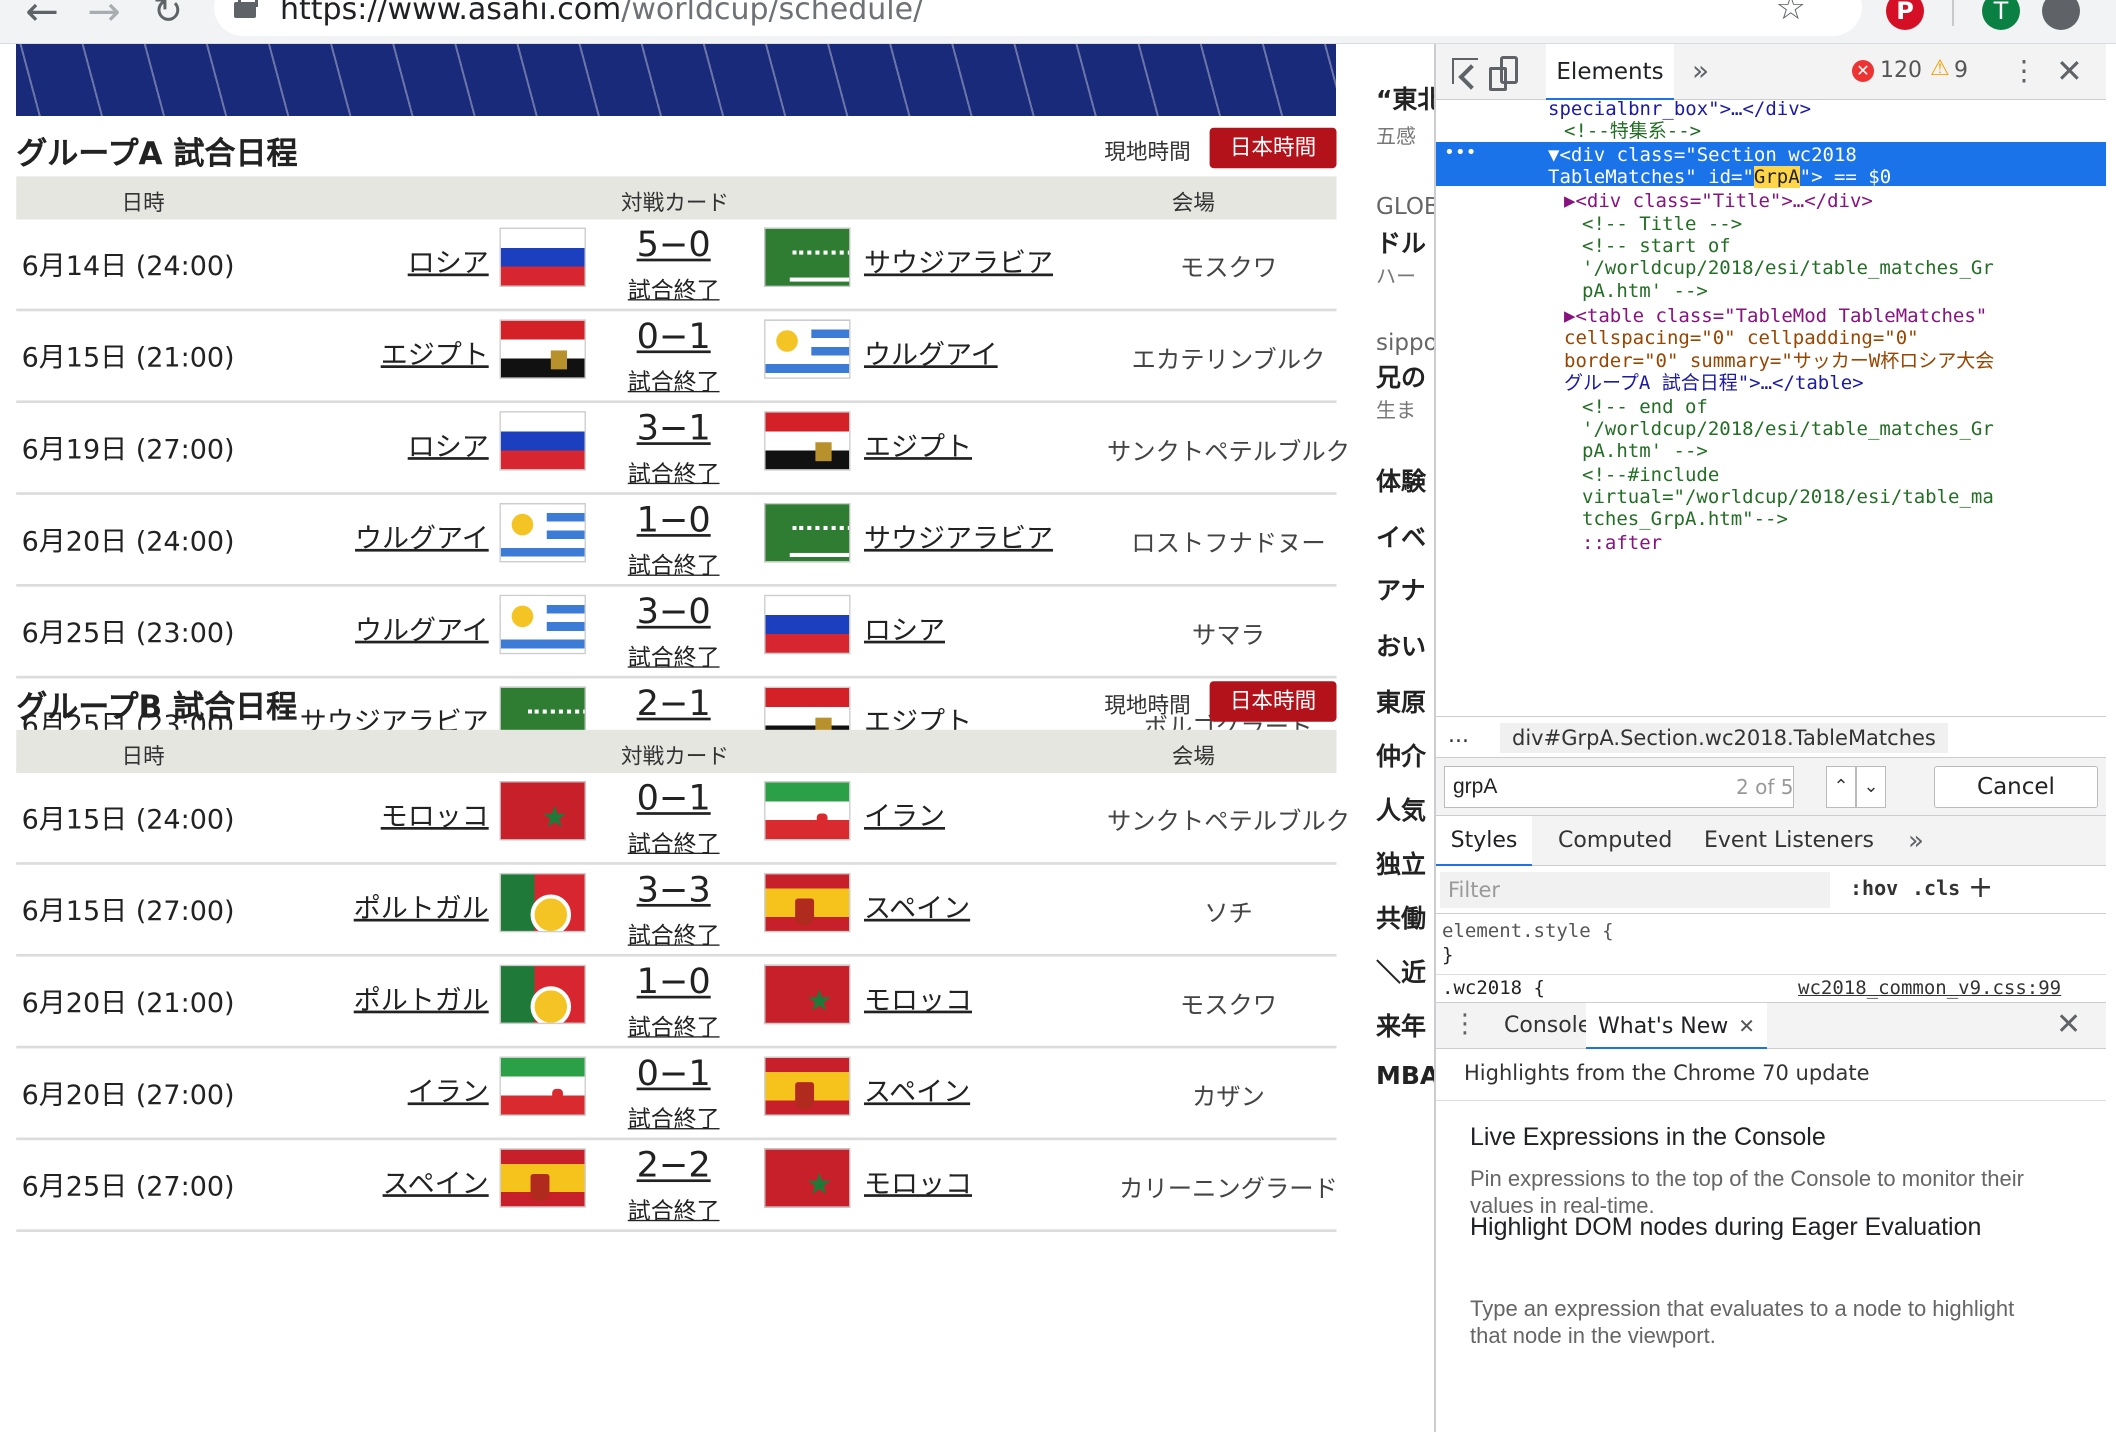 The height and width of the screenshot is (1432, 2116). What do you see at coordinates (1396, 274) in the screenshot?
I see `sidebar-headline: ハー` at bounding box center [1396, 274].